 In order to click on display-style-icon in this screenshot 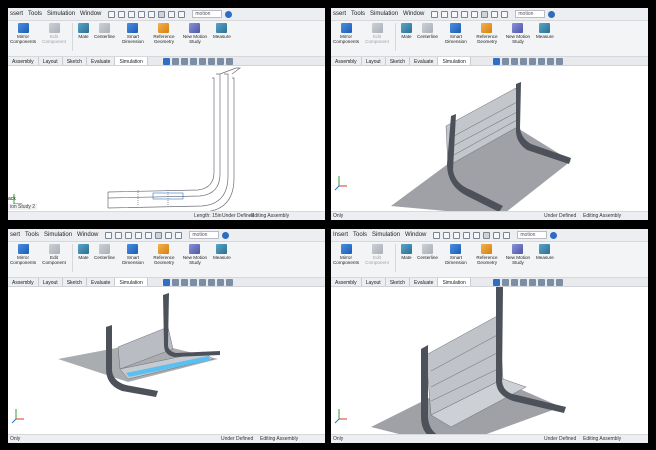, I will do `click(211, 282)`.